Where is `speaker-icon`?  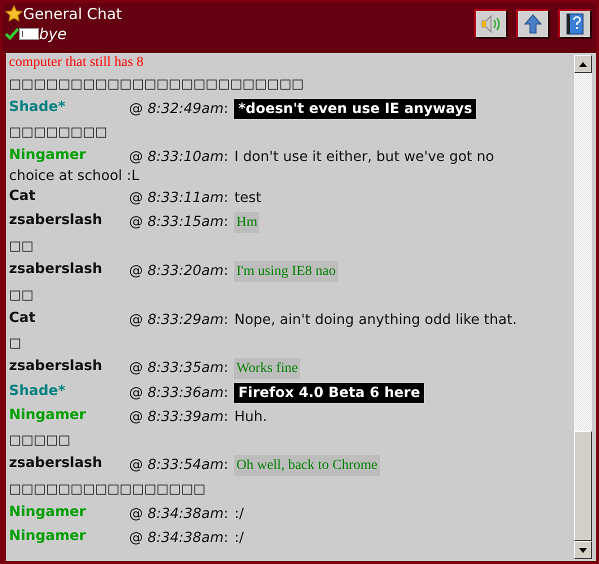
speaker-icon is located at coordinates (491, 24).